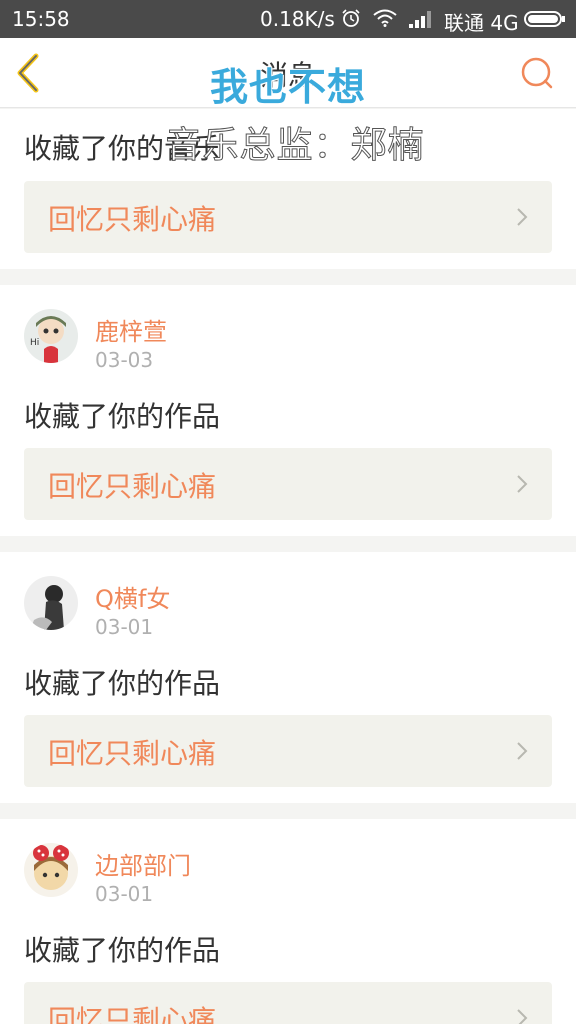 The width and height of the screenshot is (576, 1024). I want to click on alarm-icon, so click(351, 18).